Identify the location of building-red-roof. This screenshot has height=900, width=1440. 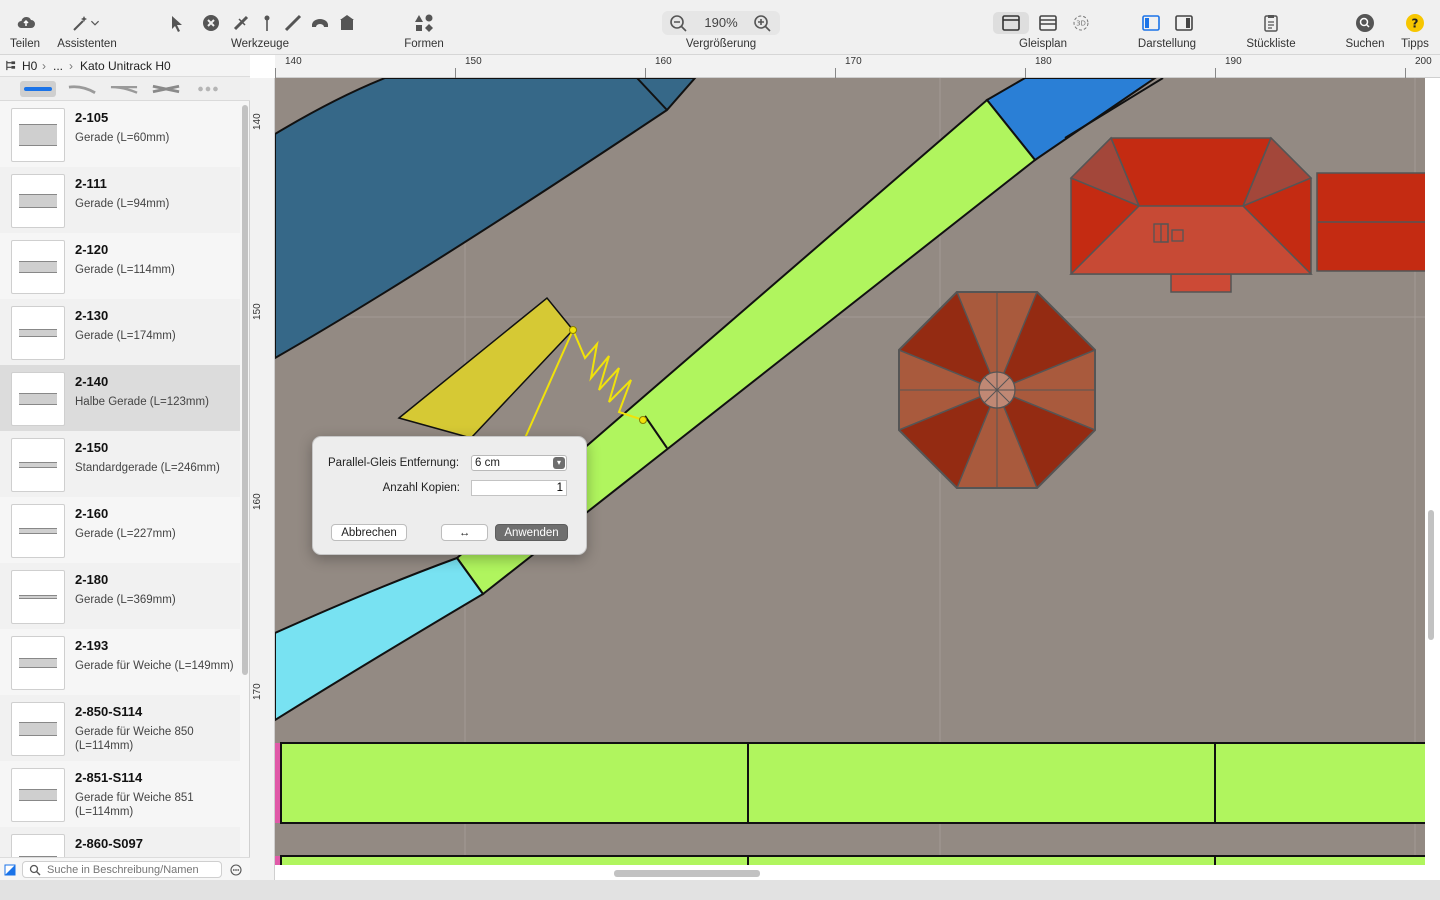
(1191, 214).